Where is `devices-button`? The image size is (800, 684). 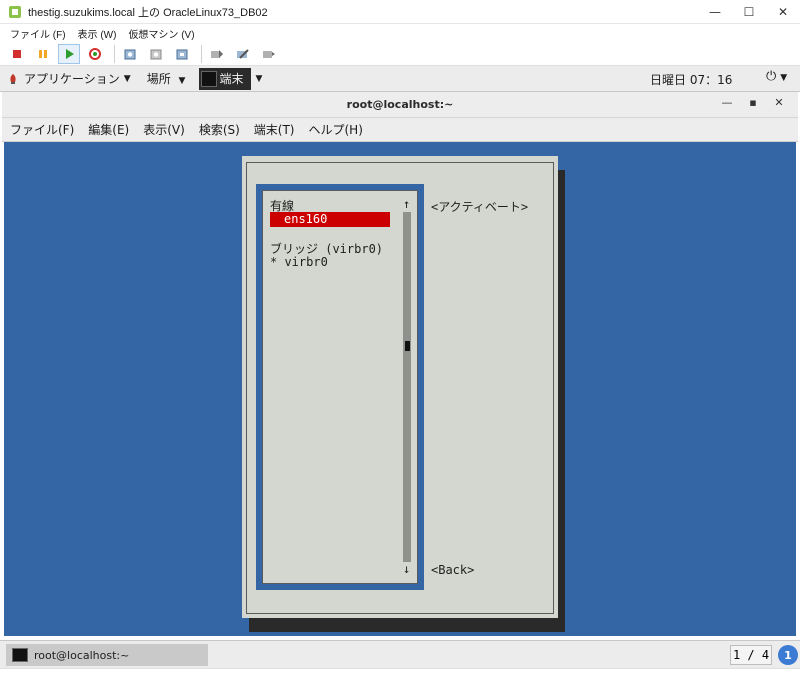 devices-button is located at coordinates (269, 54).